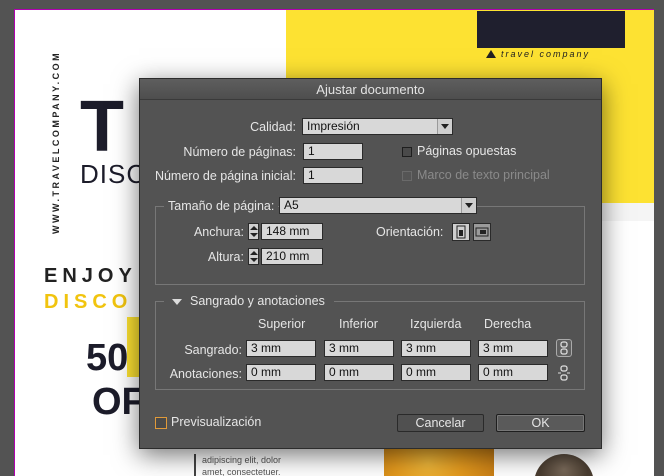 The height and width of the screenshot is (476, 664). I want to click on ok-button: OK, so click(540, 423).